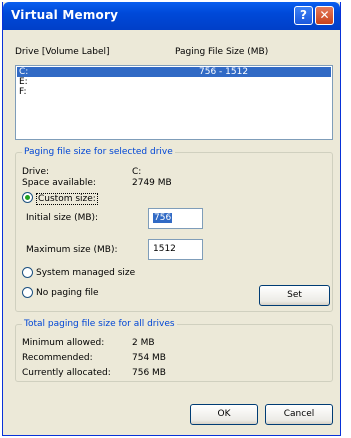 The width and height of the screenshot is (351, 438). What do you see at coordinates (67, 293) in the screenshot?
I see `no-paging-file-label: No paging file` at bounding box center [67, 293].